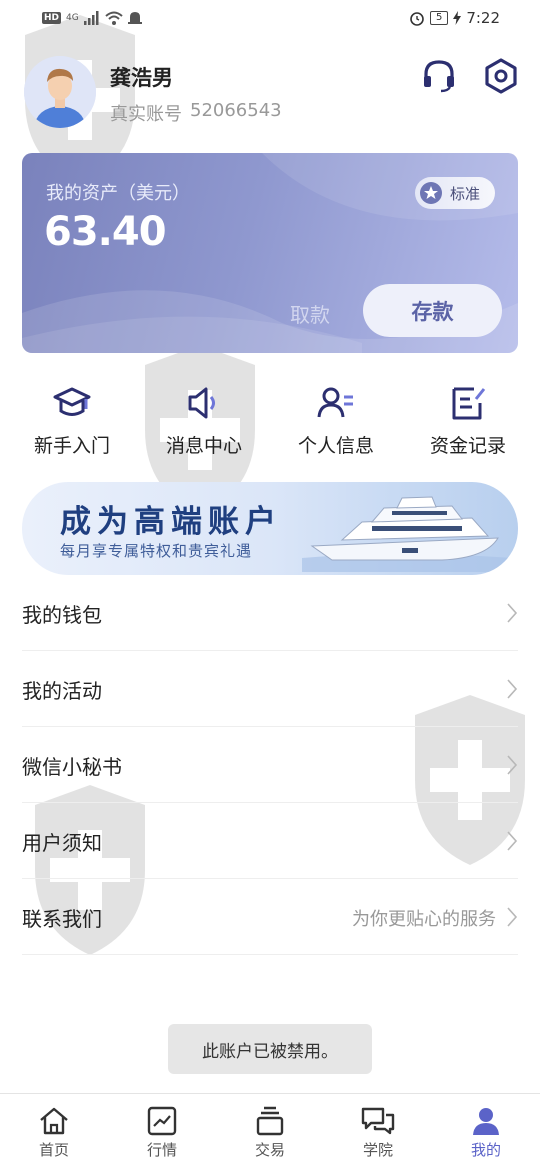 The width and height of the screenshot is (540, 1170). What do you see at coordinates (439, 18) in the screenshot?
I see `battery-indicator: 5` at bounding box center [439, 18].